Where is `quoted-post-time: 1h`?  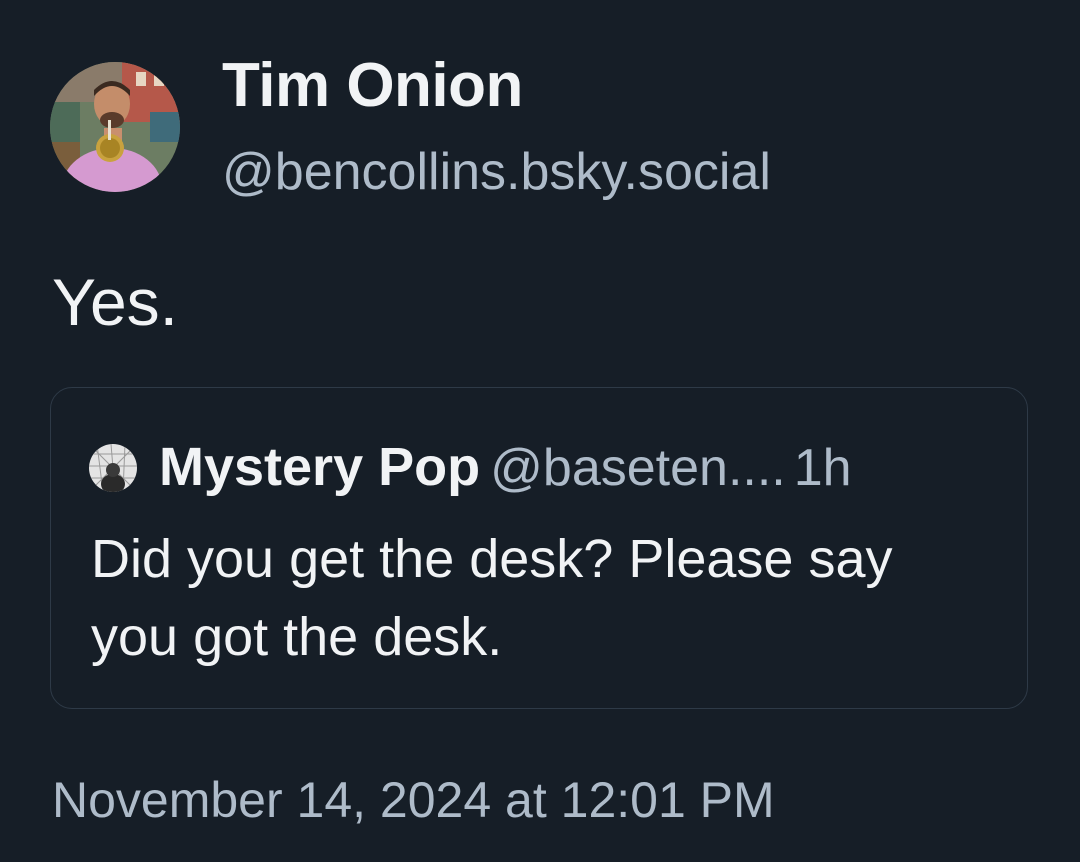
quoted-post-time: 1h is located at coordinates (822, 468).